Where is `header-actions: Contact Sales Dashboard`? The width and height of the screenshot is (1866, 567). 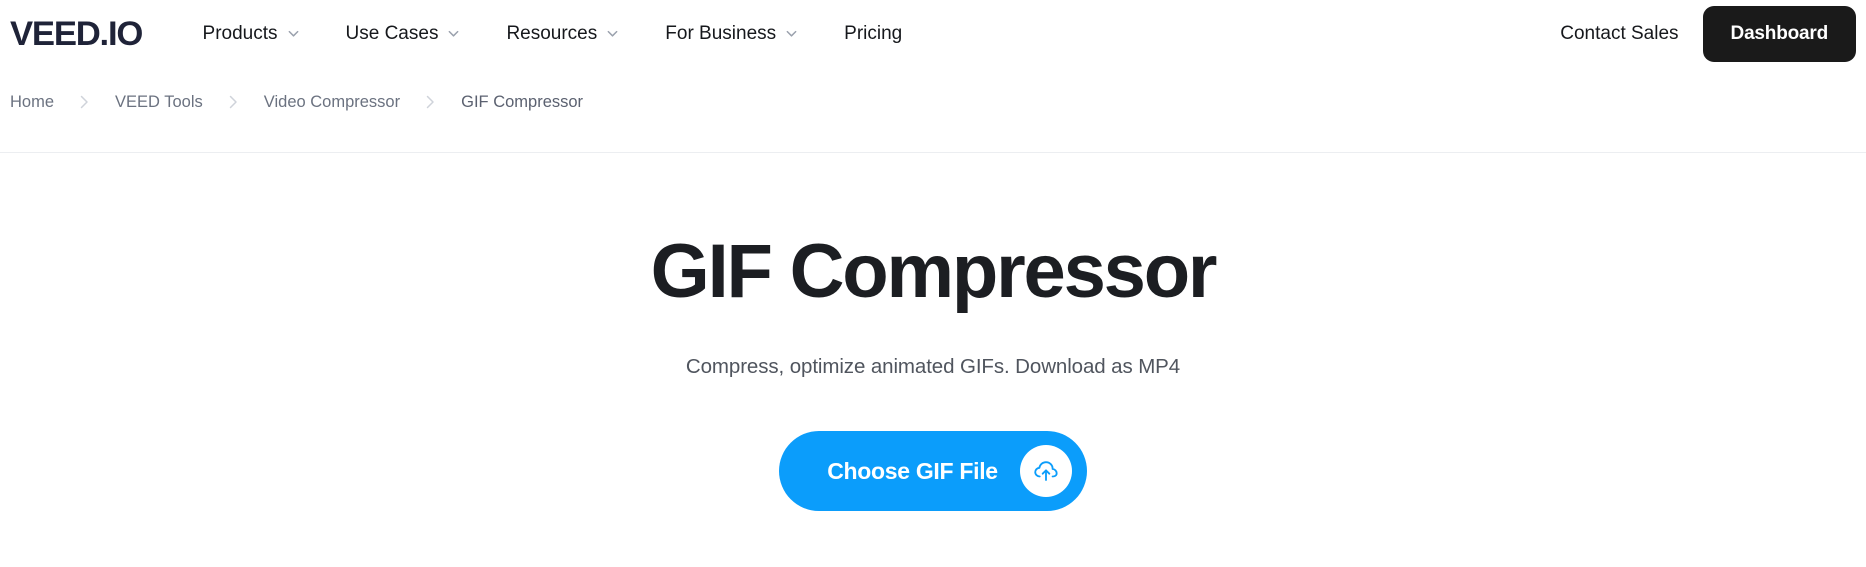
header-actions: Contact Sales Dashboard is located at coordinates (1696, 34).